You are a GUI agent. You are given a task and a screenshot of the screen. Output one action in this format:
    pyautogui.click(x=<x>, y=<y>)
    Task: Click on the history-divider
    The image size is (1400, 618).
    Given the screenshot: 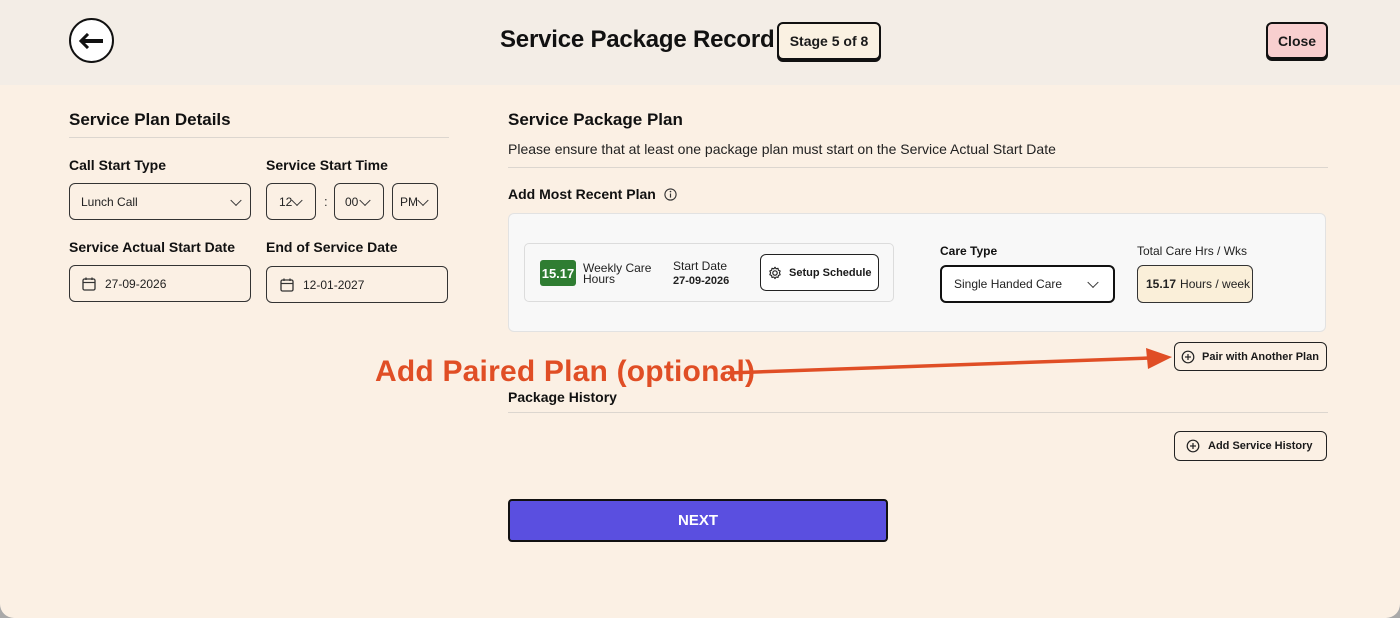 What is the action you would take?
    pyautogui.click(x=918, y=412)
    